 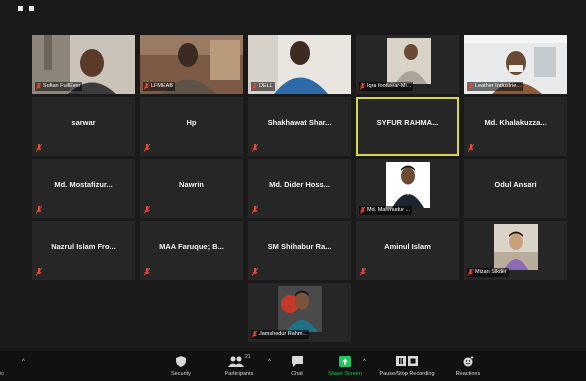 What do you see at coordinates (191, 64) in the screenshot?
I see `participant-tile: LFMEAB` at bounding box center [191, 64].